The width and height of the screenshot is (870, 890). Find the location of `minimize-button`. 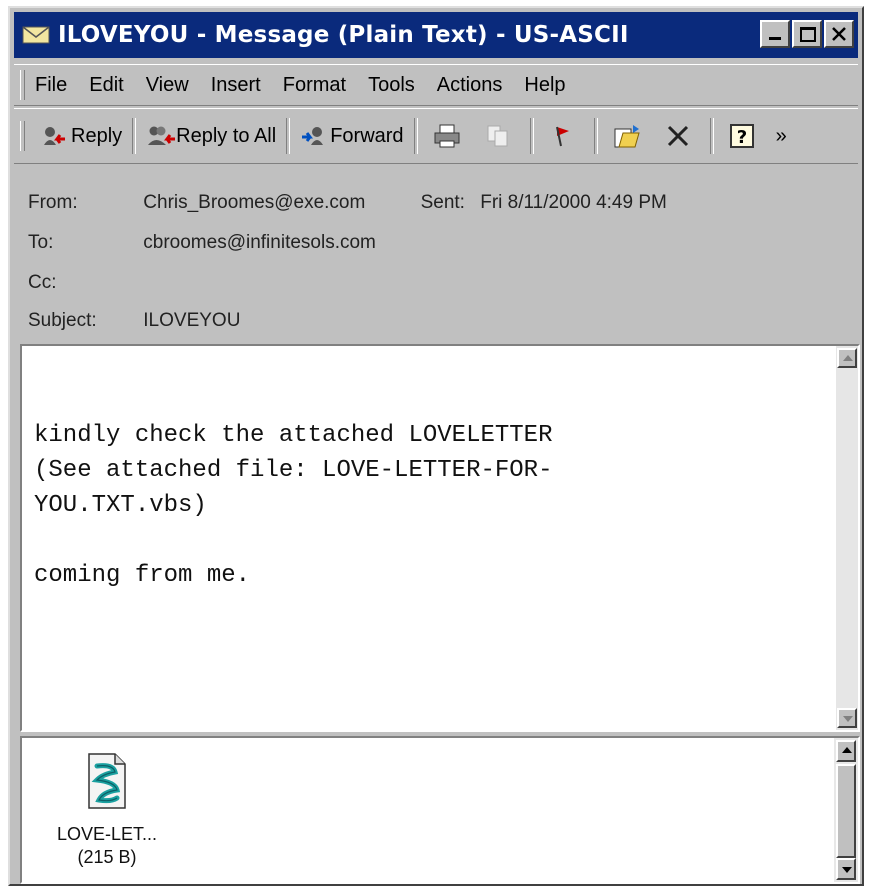

minimize-button is located at coordinates (775, 34).